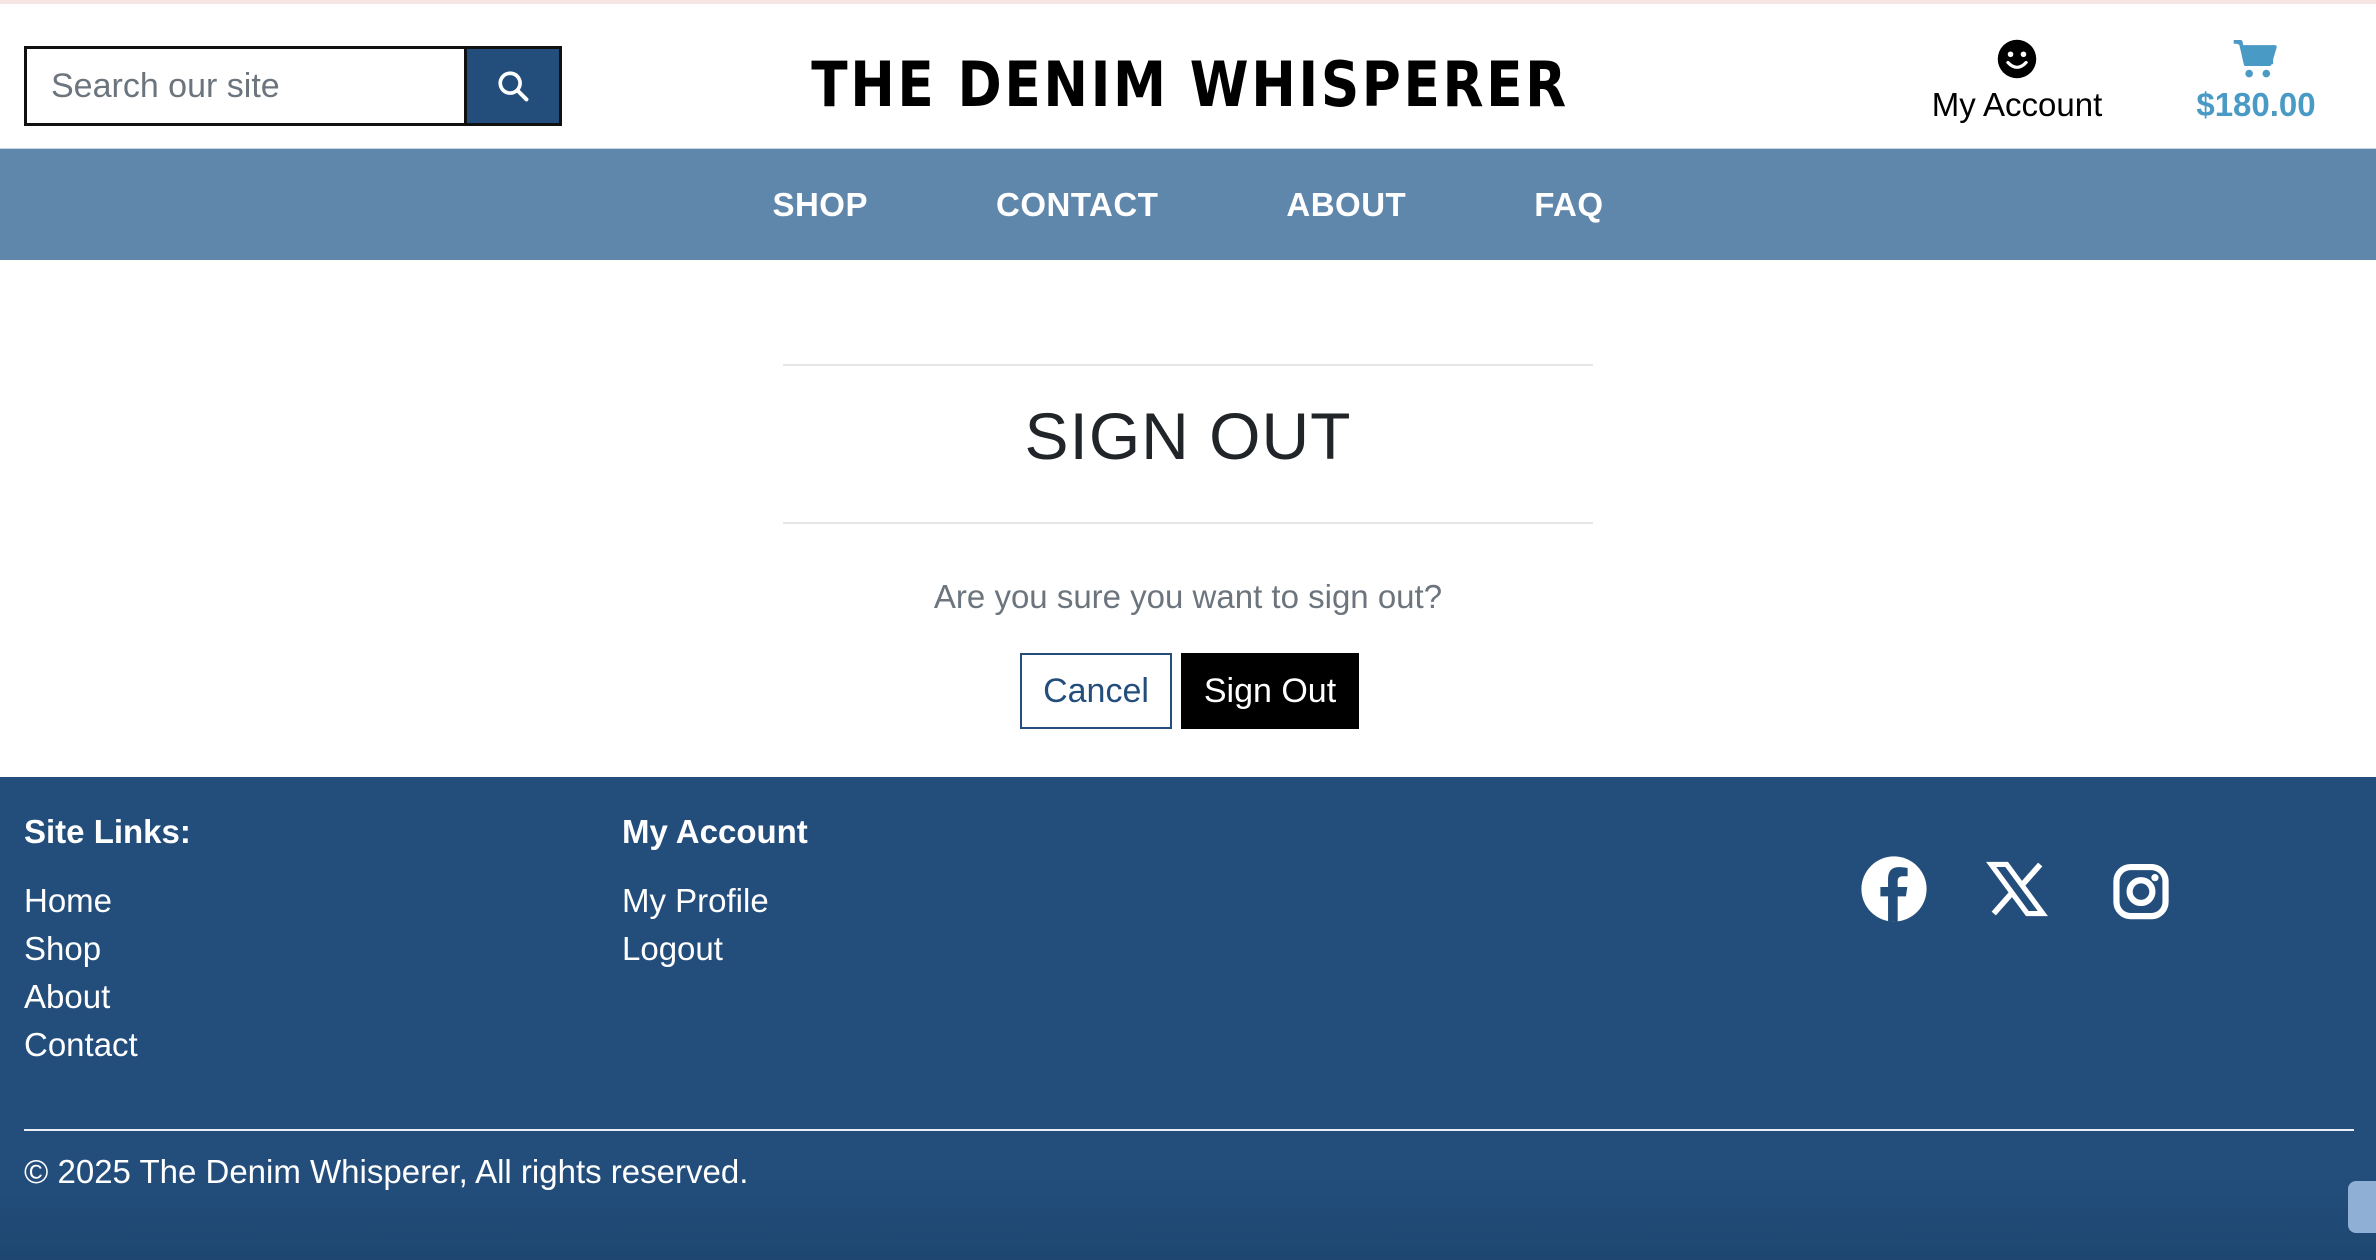 This screenshot has height=1260, width=2376. What do you see at coordinates (1096, 691) in the screenshot?
I see `cancel-button: Cancel` at bounding box center [1096, 691].